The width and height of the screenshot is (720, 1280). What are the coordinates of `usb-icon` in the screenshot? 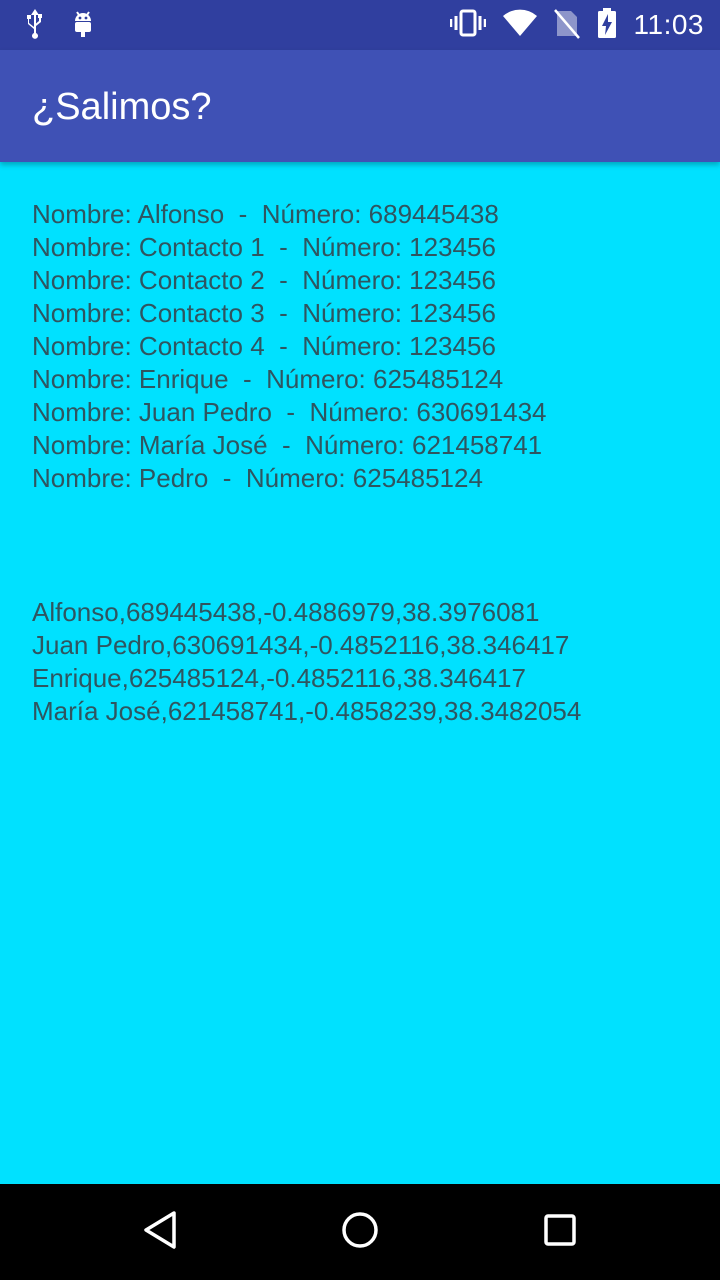 It's located at (35, 25).